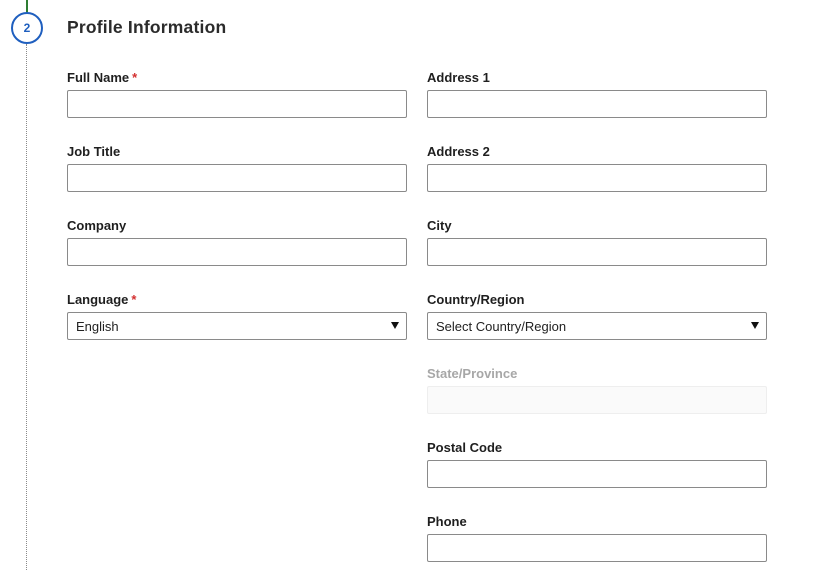 This screenshot has width=823, height=570. Describe the element at coordinates (597, 400) in the screenshot. I see `state-input` at that location.